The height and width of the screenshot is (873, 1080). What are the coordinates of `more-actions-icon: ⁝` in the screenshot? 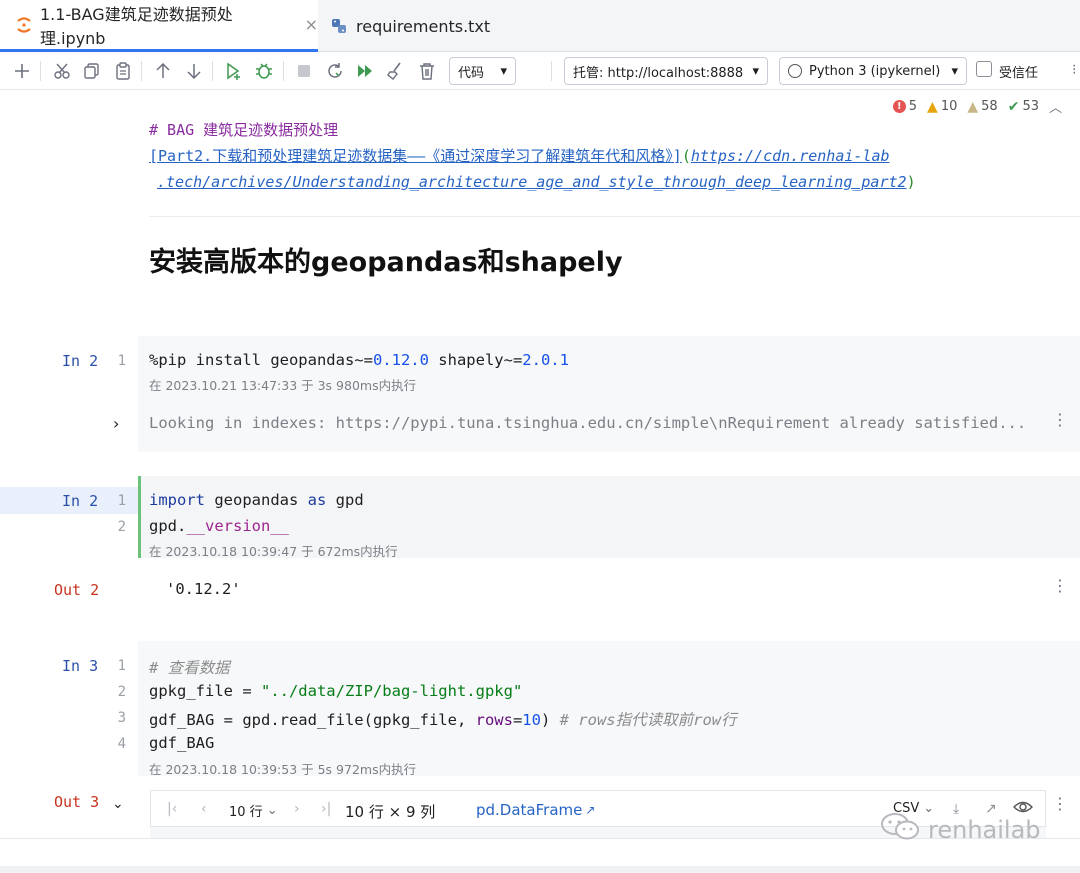 It's located at (1074, 70).